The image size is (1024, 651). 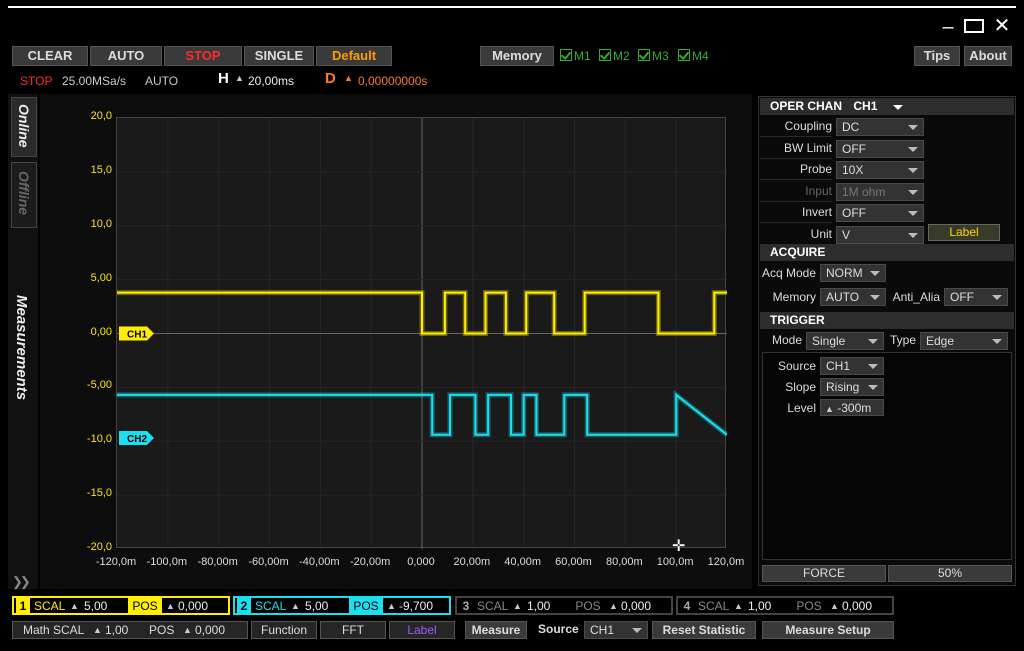 What do you see at coordinates (496, 630) in the screenshot?
I see `measure-button: Measure` at bounding box center [496, 630].